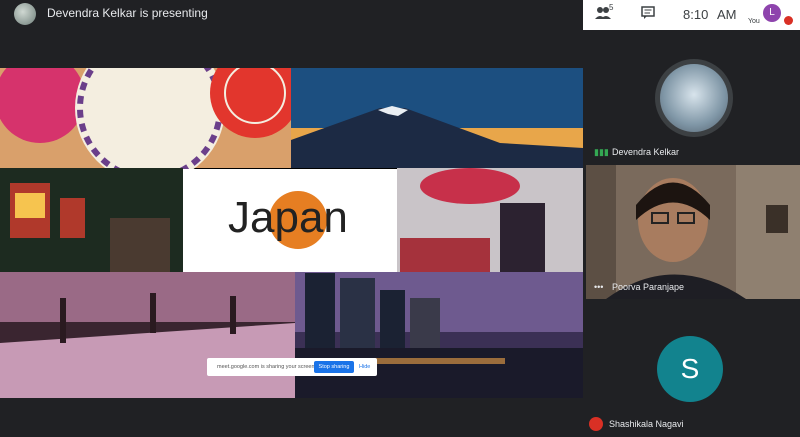  What do you see at coordinates (788, 20) in the screenshot?
I see `self-mic-off-icon` at bounding box center [788, 20].